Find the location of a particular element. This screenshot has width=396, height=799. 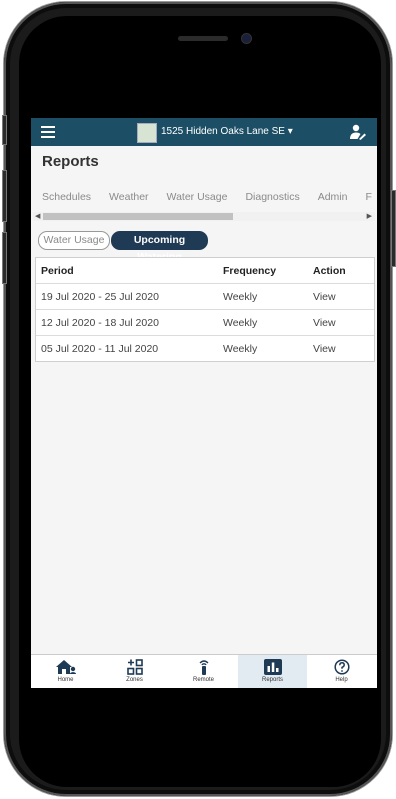

tab-water-usage: Water Usage is located at coordinates (197, 197).